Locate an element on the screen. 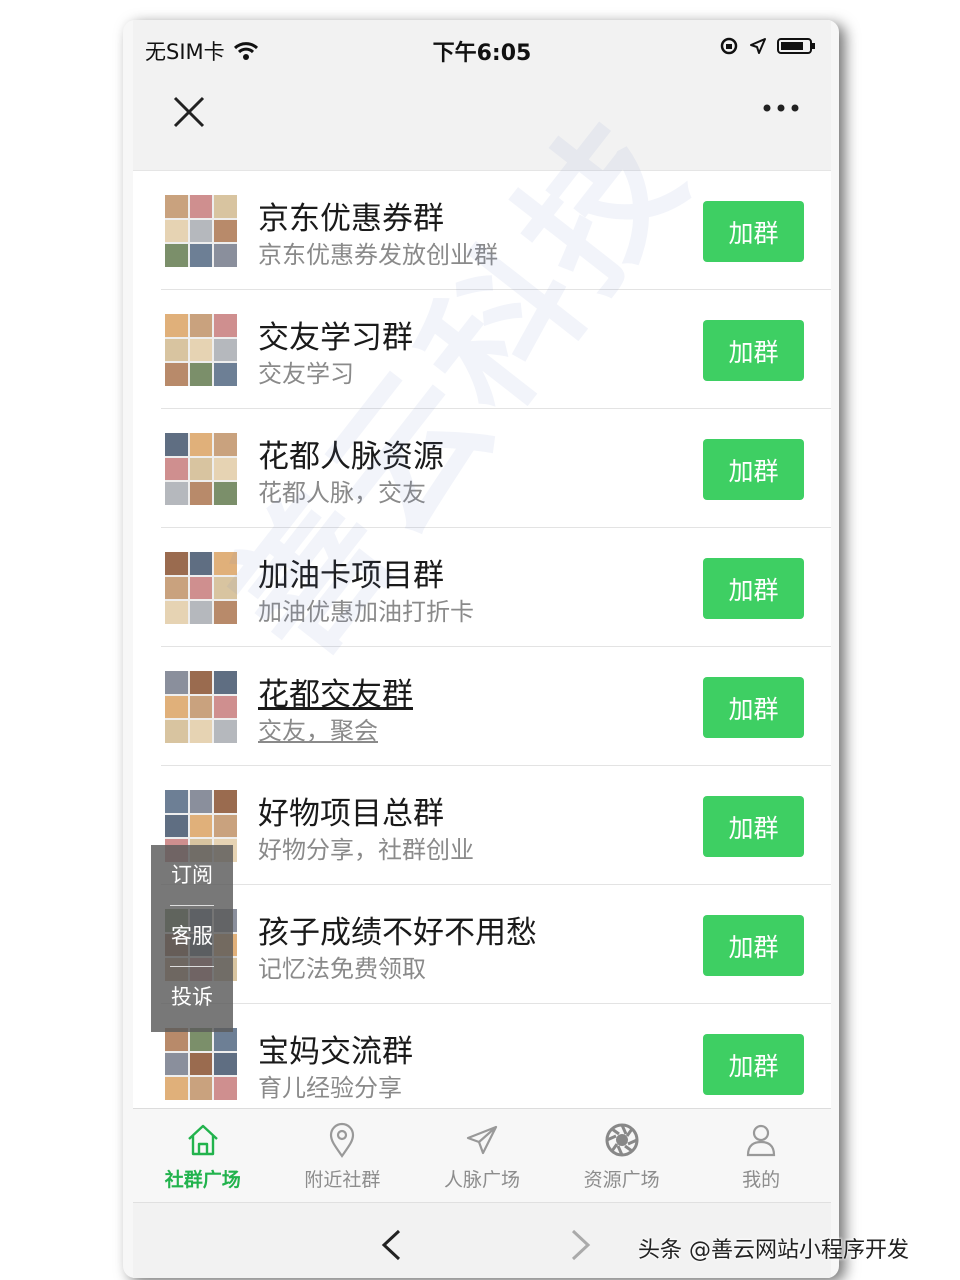  tab-contacts-square: 人脉广场 is located at coordinates (482, 1155).